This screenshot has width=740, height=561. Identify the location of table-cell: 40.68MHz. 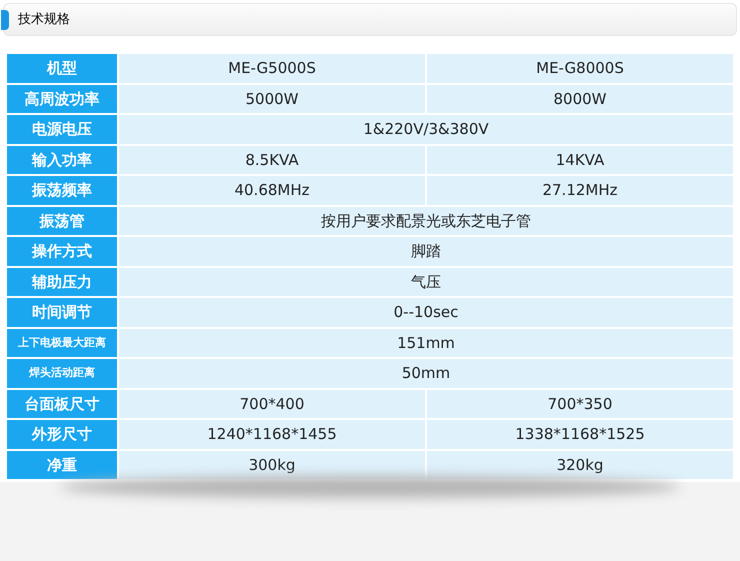
(272, 190).